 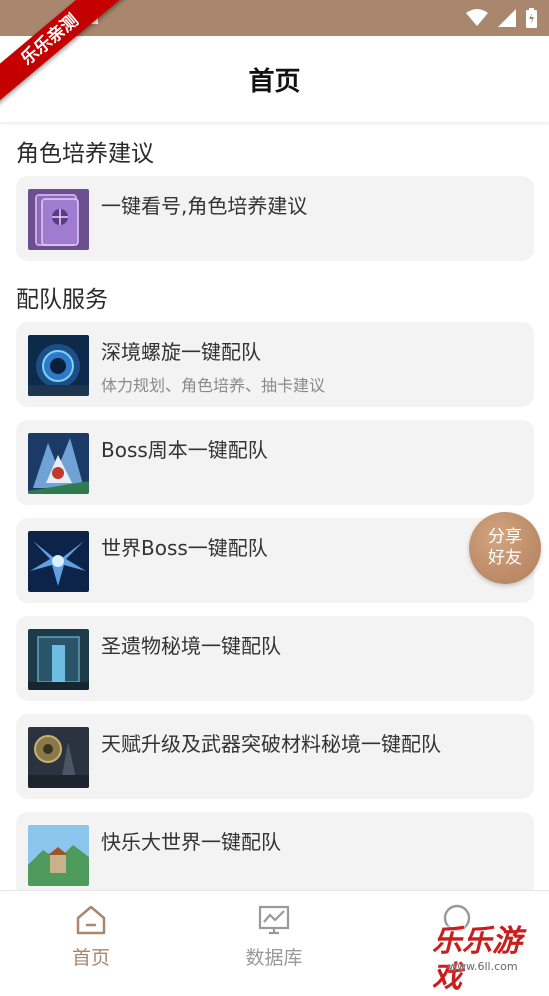 What do you see at coordinates (275, 560) in the screenshot?
I see `card-world-boss: 世界Boss一键配队` at bounding box center [275, 560].